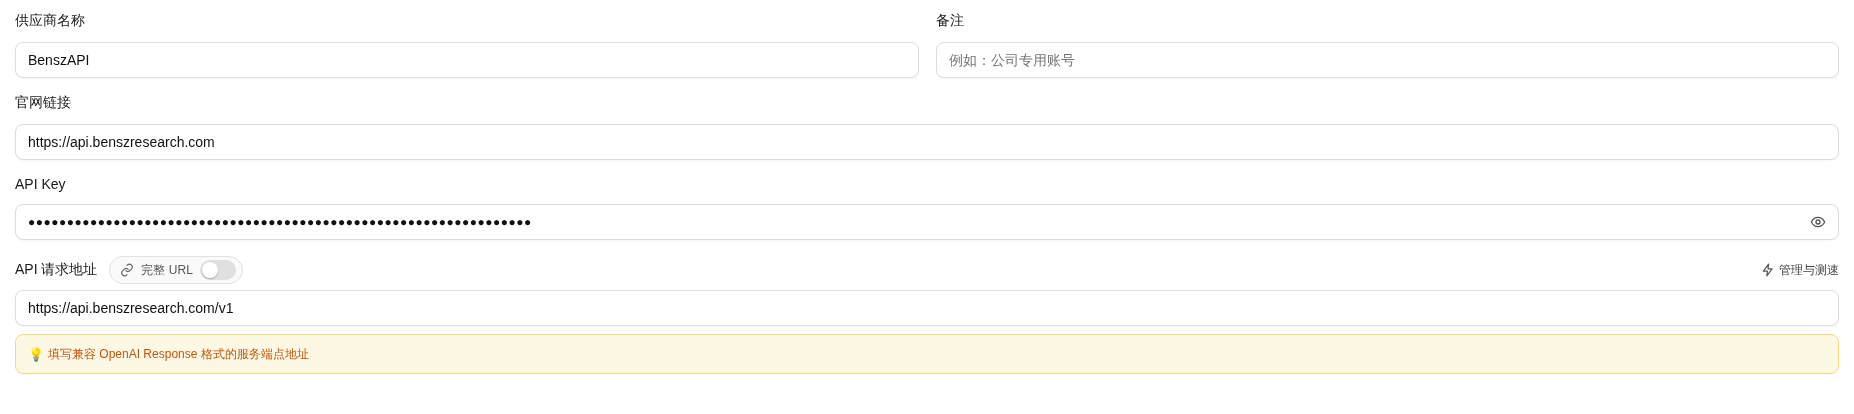 The height and width of the screenshot is (414, 1854). I want to click on eye-icon, so click(1818, 222).